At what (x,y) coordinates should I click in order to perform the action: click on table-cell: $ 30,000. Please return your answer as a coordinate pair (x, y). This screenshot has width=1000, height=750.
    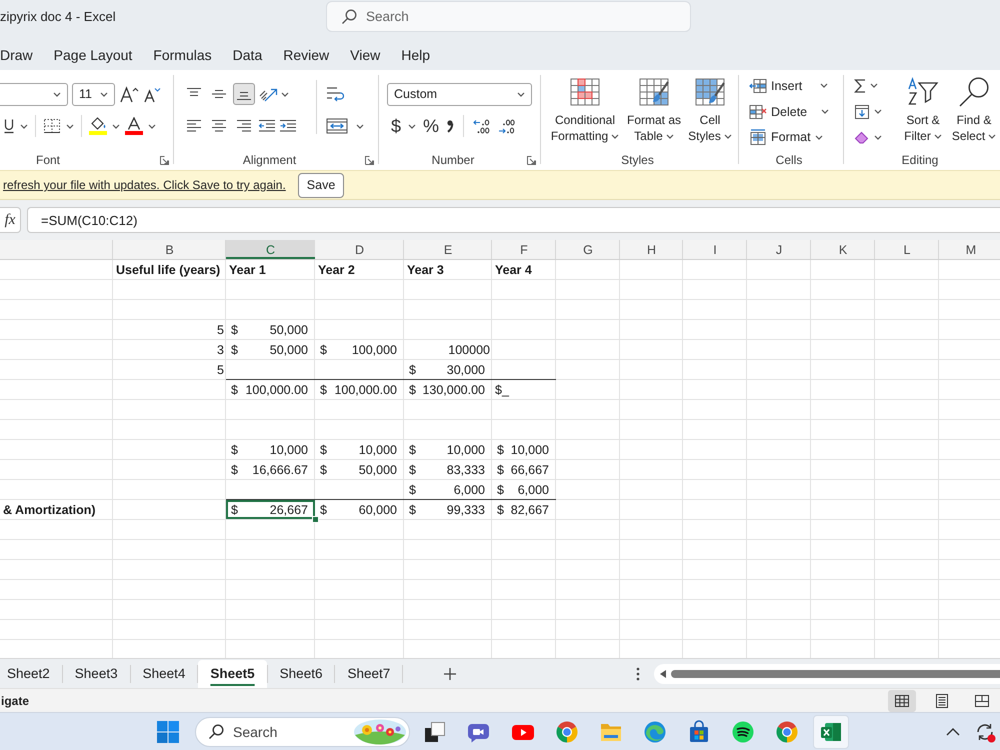
    Looking at the image, I should click on (448, 369).